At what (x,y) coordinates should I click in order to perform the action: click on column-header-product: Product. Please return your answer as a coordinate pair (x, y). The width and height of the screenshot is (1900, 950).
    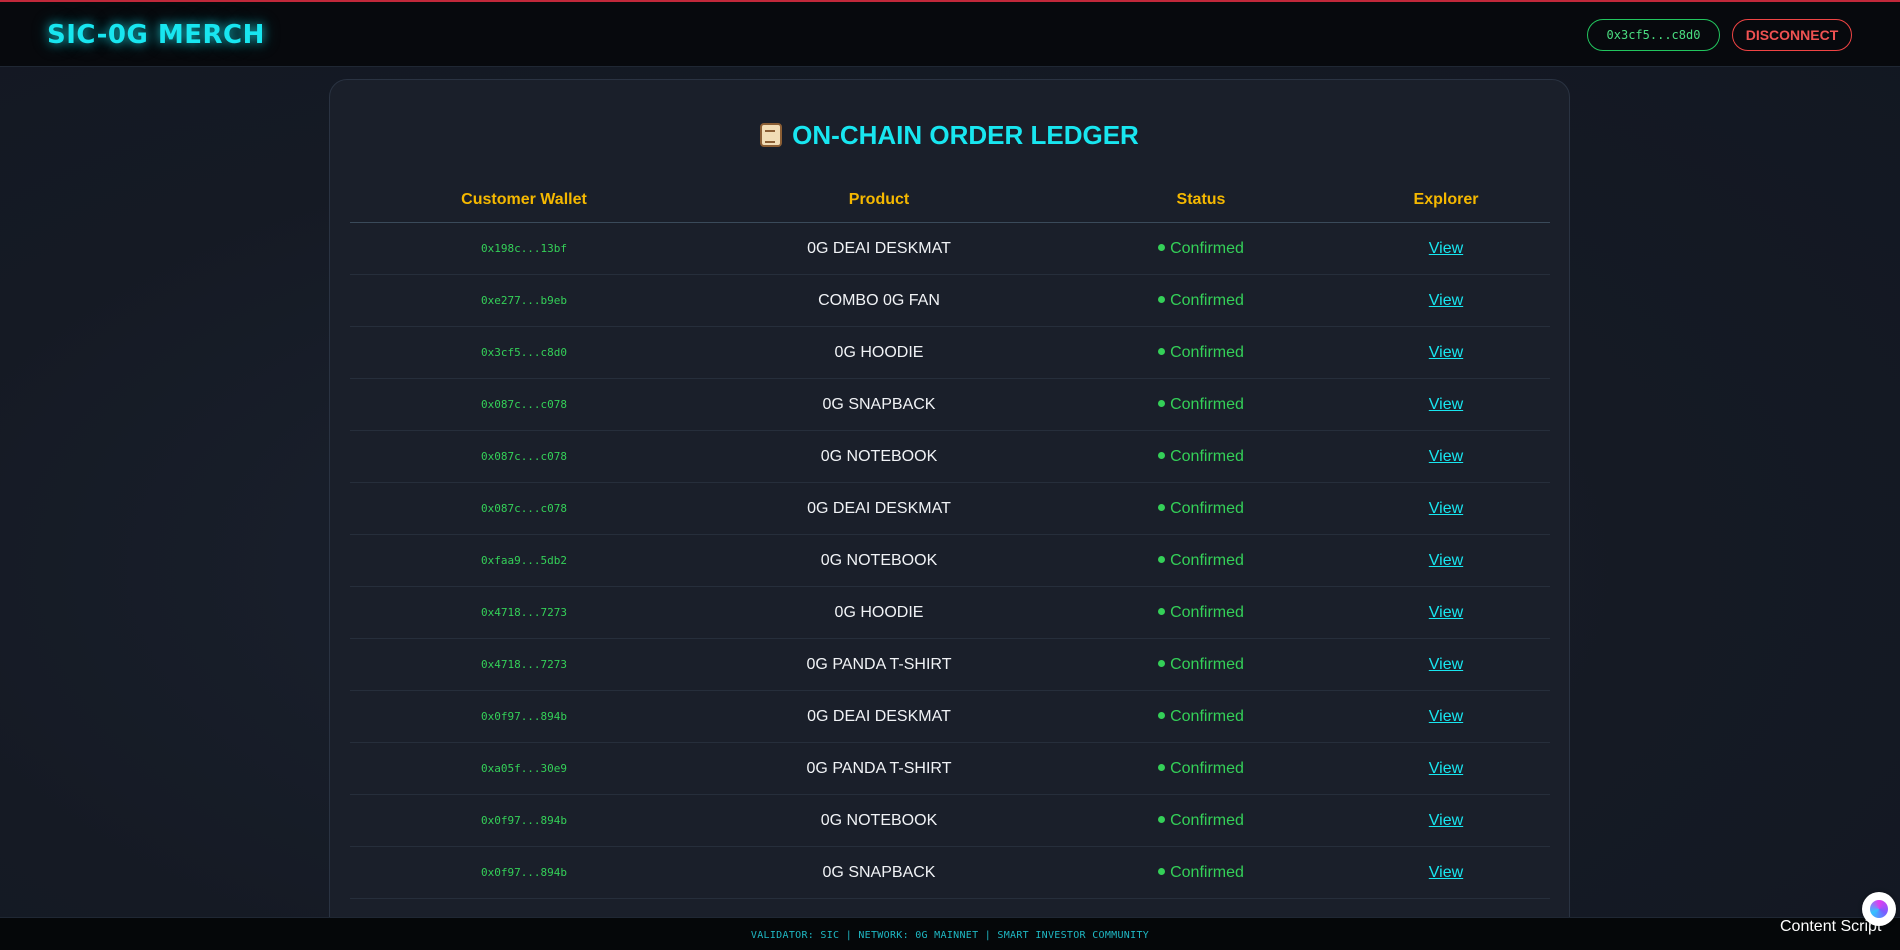
    Looking at the image, I should click on (879, 199).